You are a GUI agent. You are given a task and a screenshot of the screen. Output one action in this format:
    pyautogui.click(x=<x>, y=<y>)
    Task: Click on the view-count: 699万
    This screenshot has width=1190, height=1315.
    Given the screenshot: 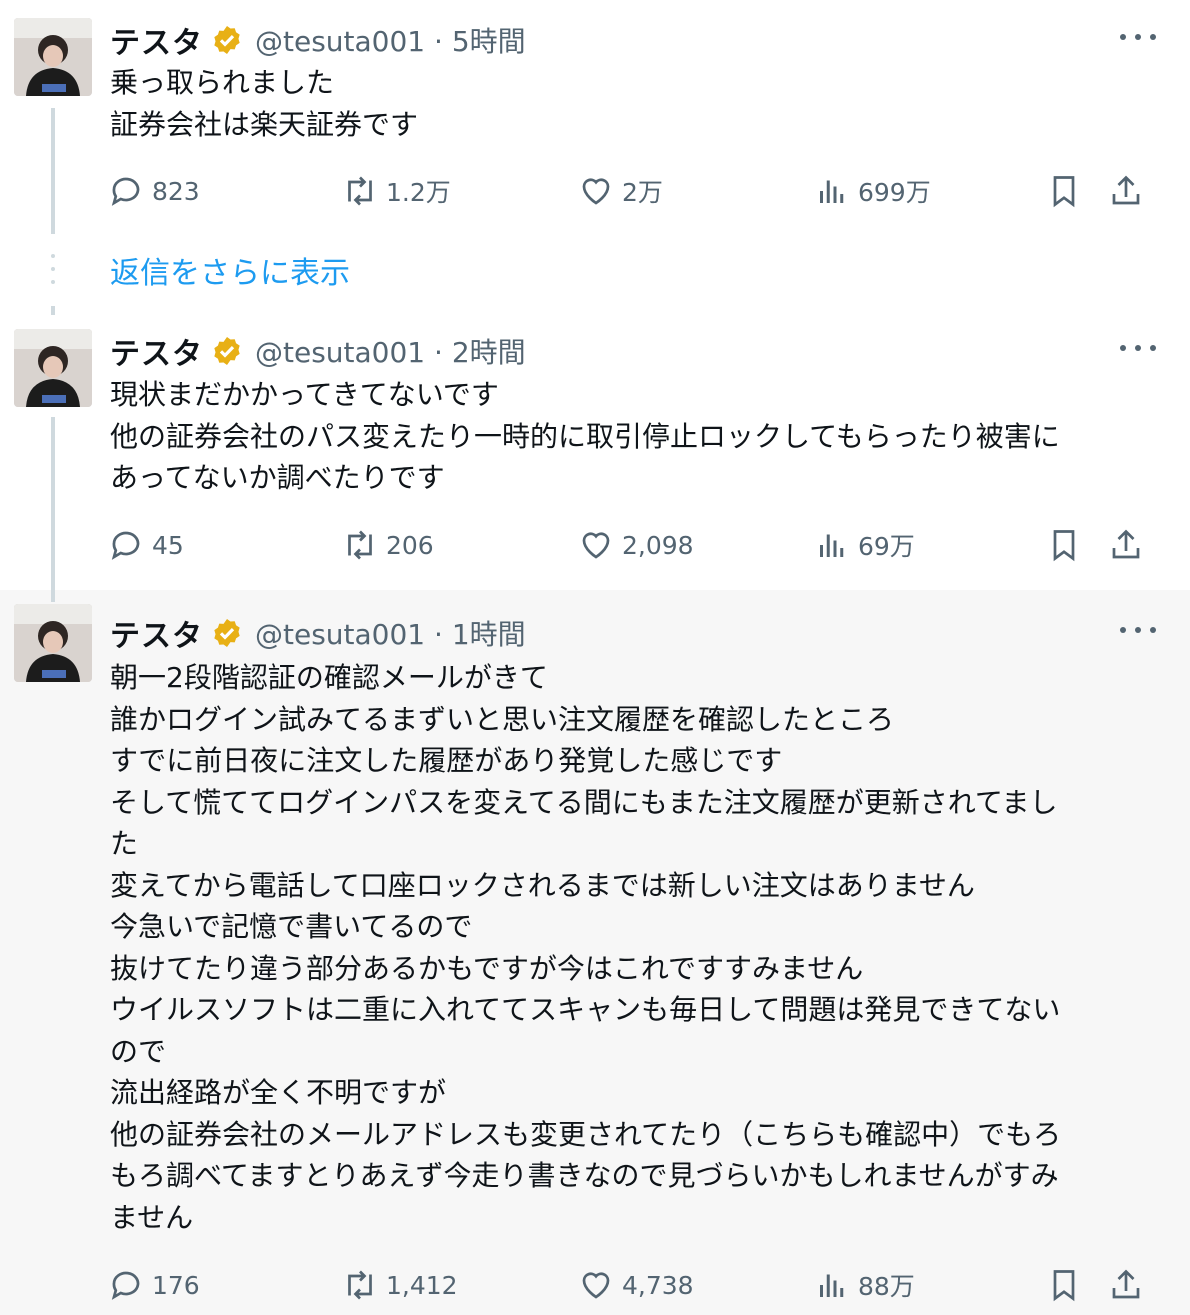 What is the action you would take?
    pyautogui.click(x=894, y=192)
    